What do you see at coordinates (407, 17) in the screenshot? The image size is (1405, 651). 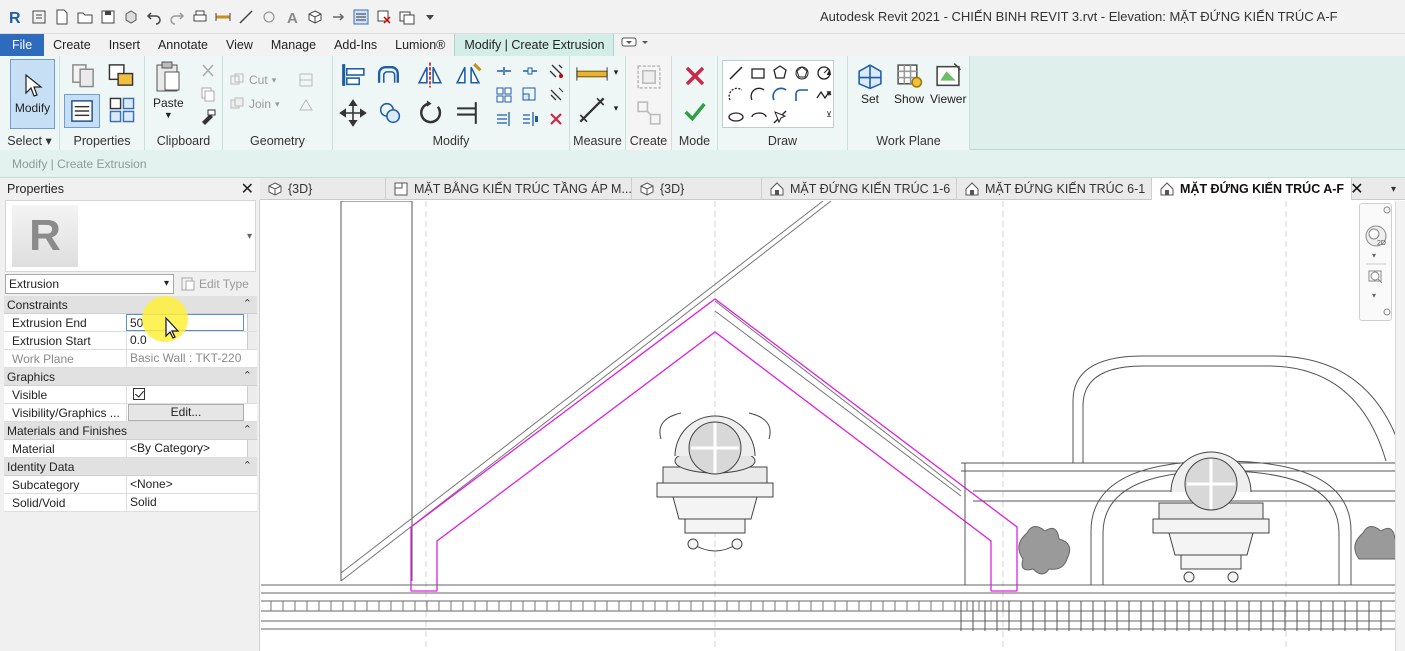 I see `switch-windows-icon` at bounding box center [407, 17].